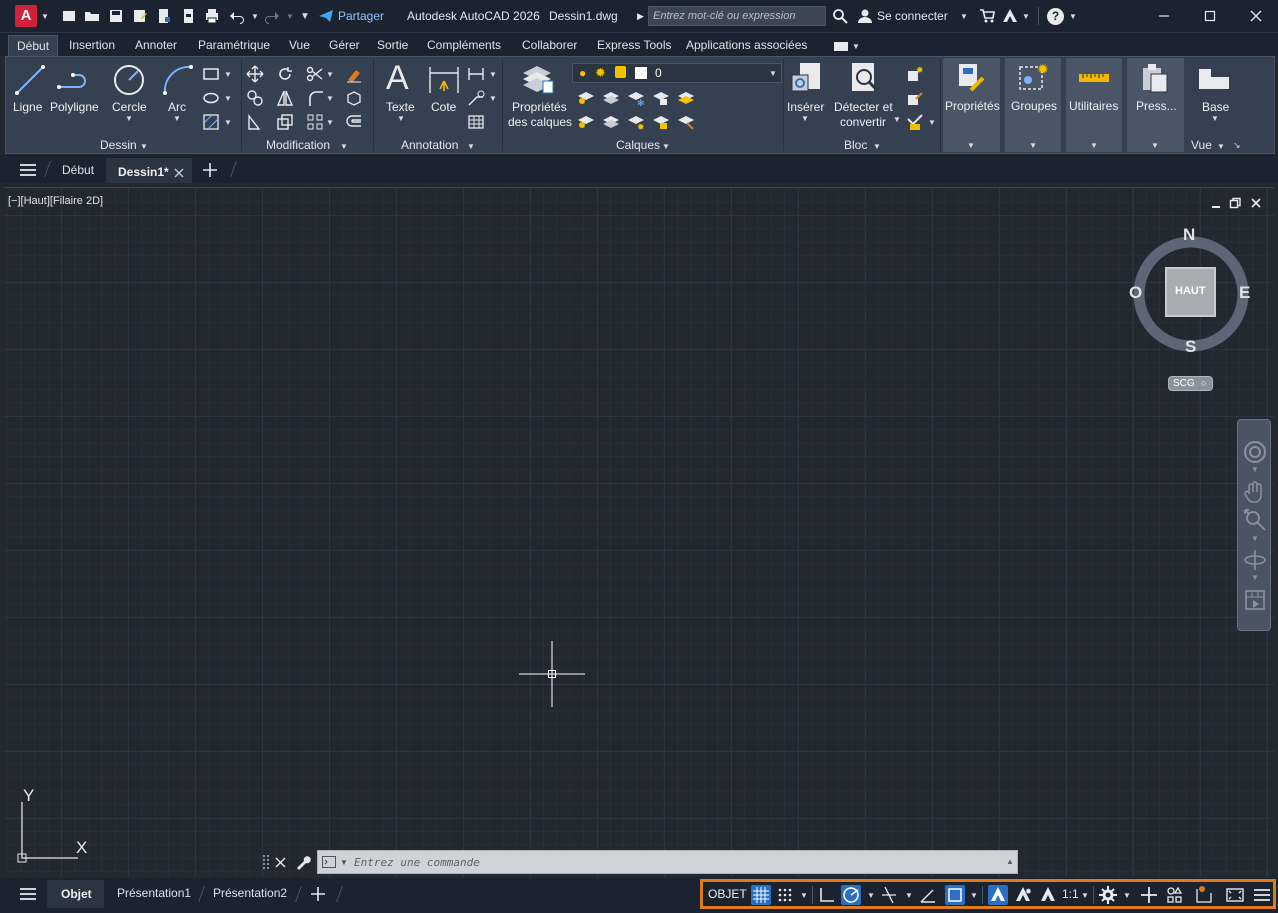  I want to click on isolate-objects-icon, so click(1204, 895).